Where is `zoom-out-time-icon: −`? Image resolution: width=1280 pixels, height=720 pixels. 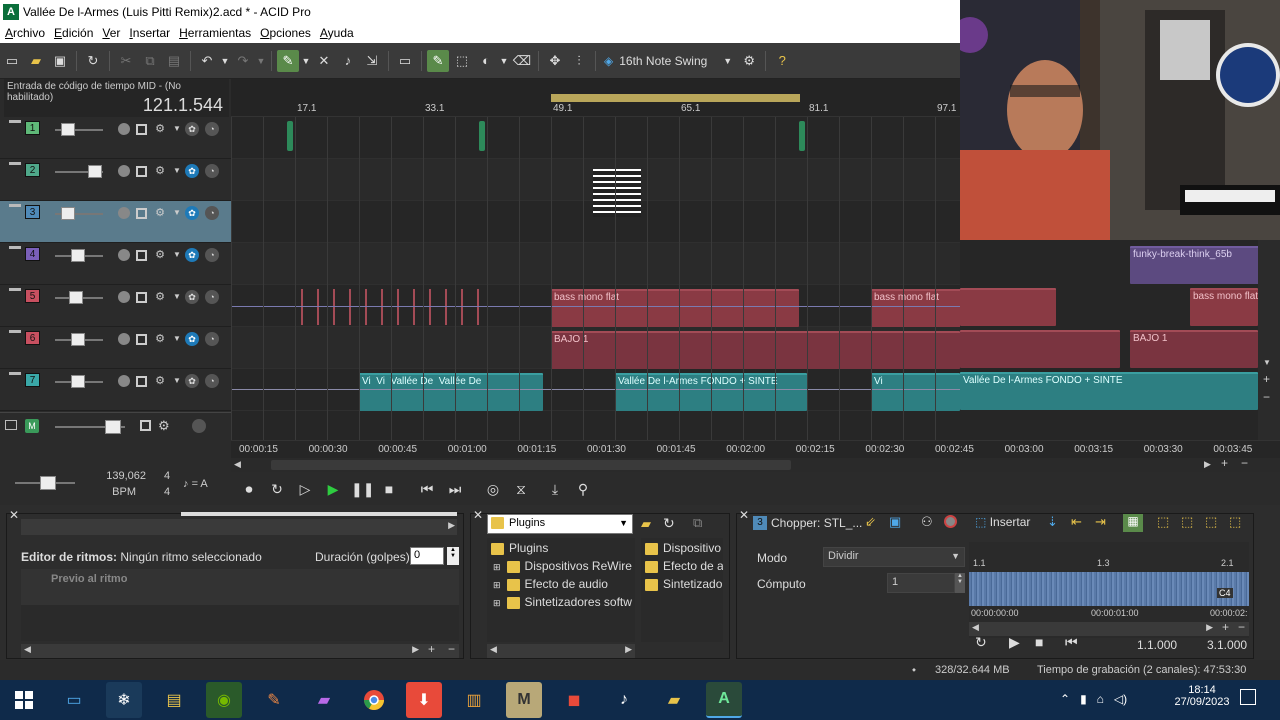 zoom-out-time-icon: − is located at coordinates (1244, 463).